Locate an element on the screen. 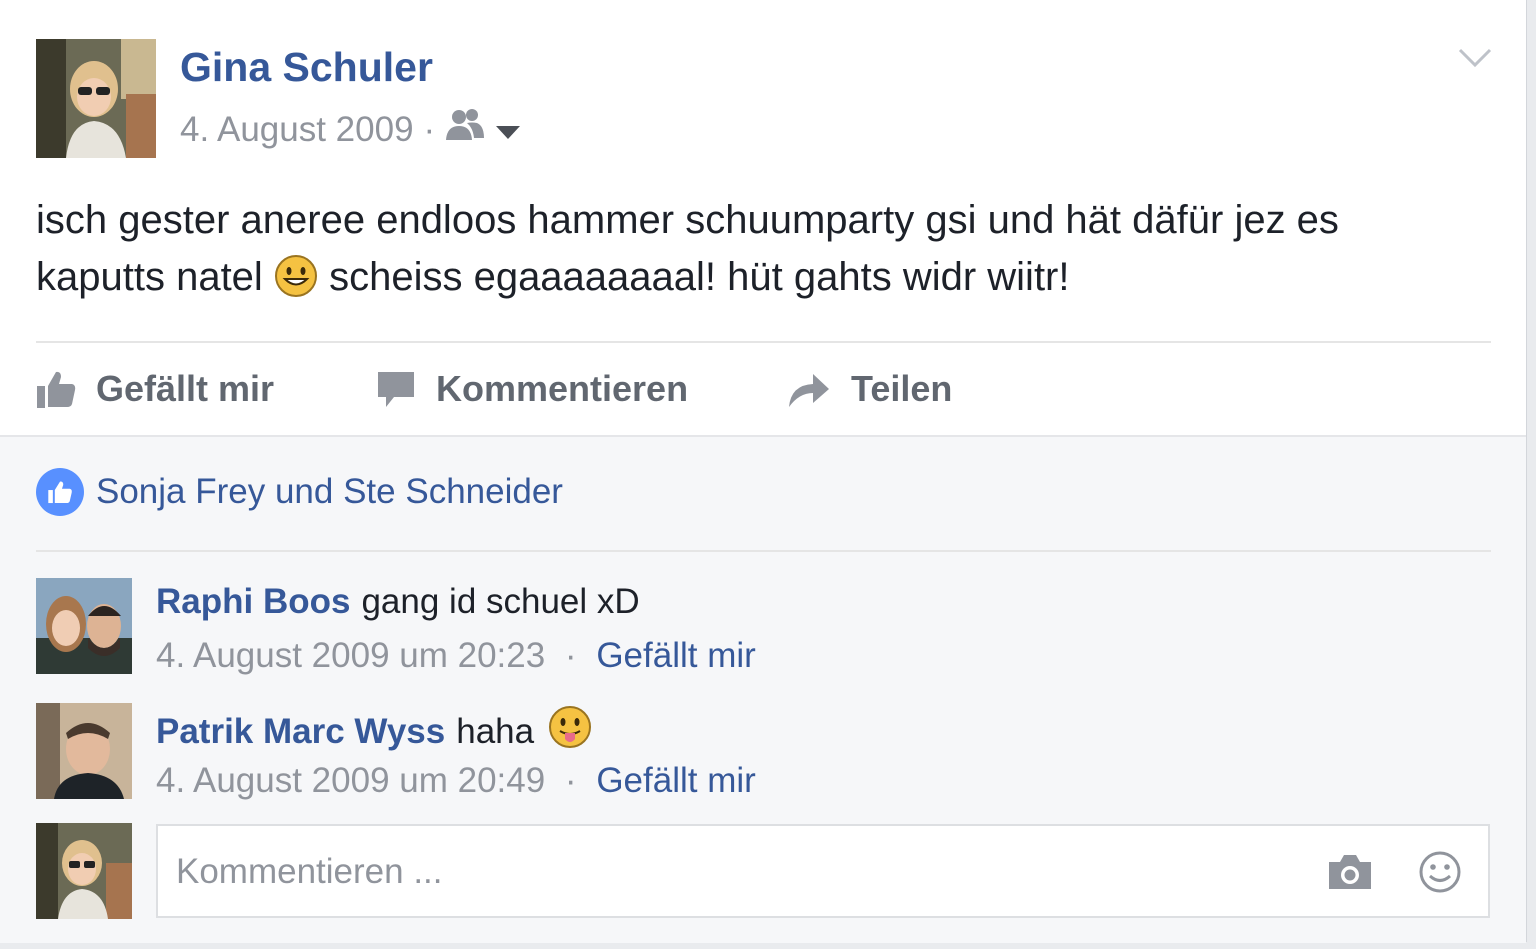  author-name: Gina Schuler is located at coordinates (306, 67).